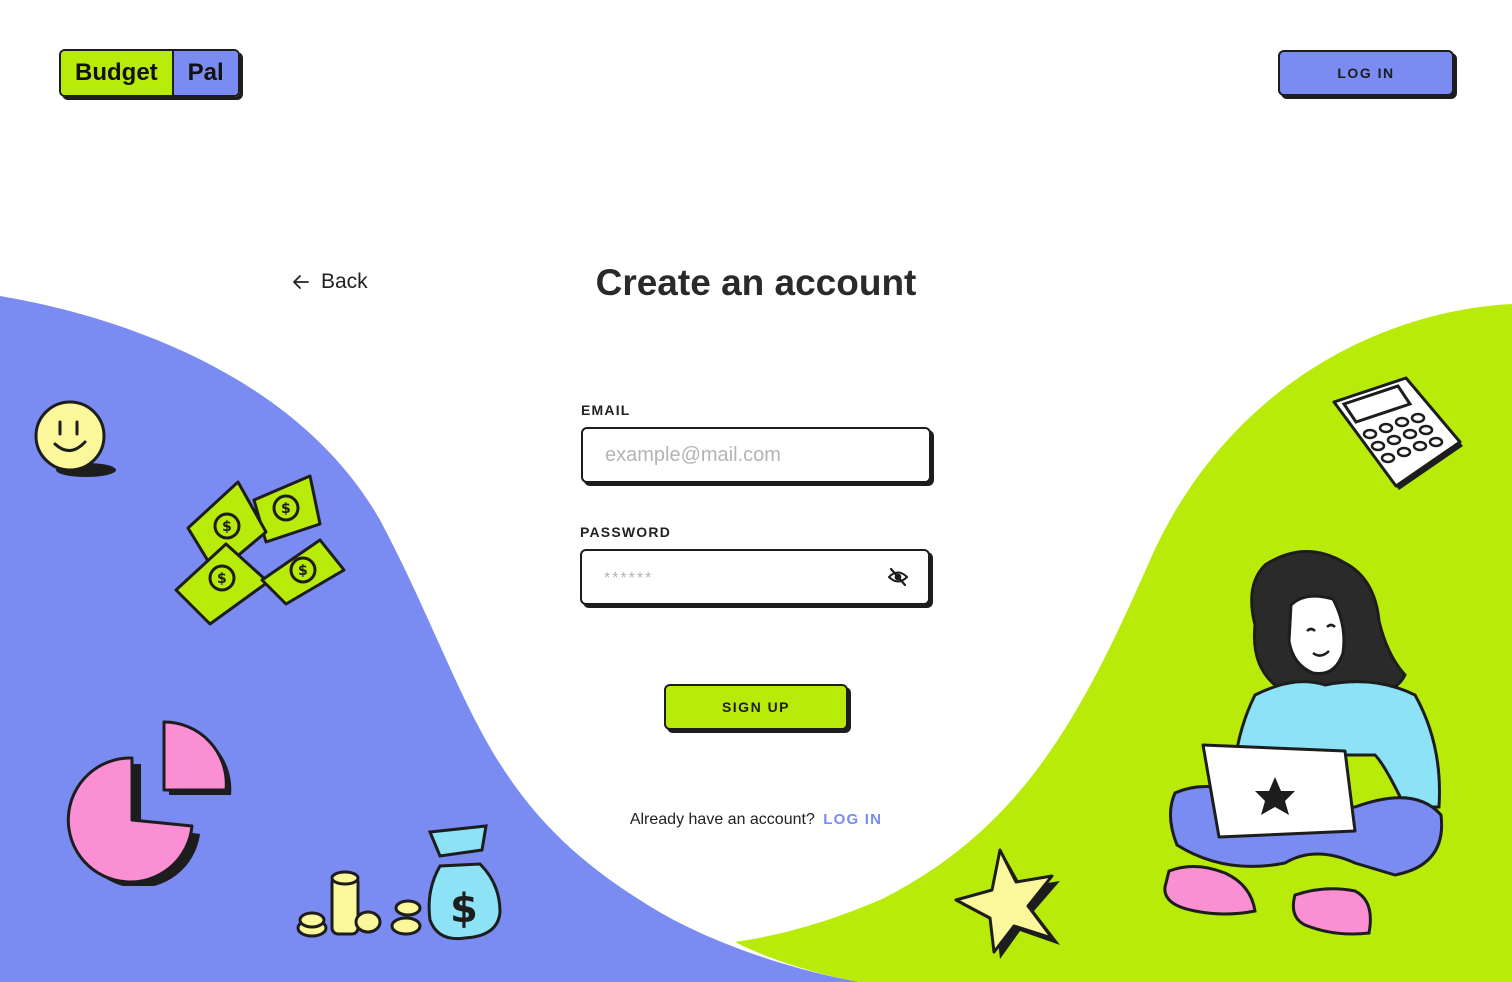 This screenshot has height=982, width=1512. What do you see at coordinates (1007, 903) in the screenshot?
I see `star-icon` at bounding box center [1007, 903].